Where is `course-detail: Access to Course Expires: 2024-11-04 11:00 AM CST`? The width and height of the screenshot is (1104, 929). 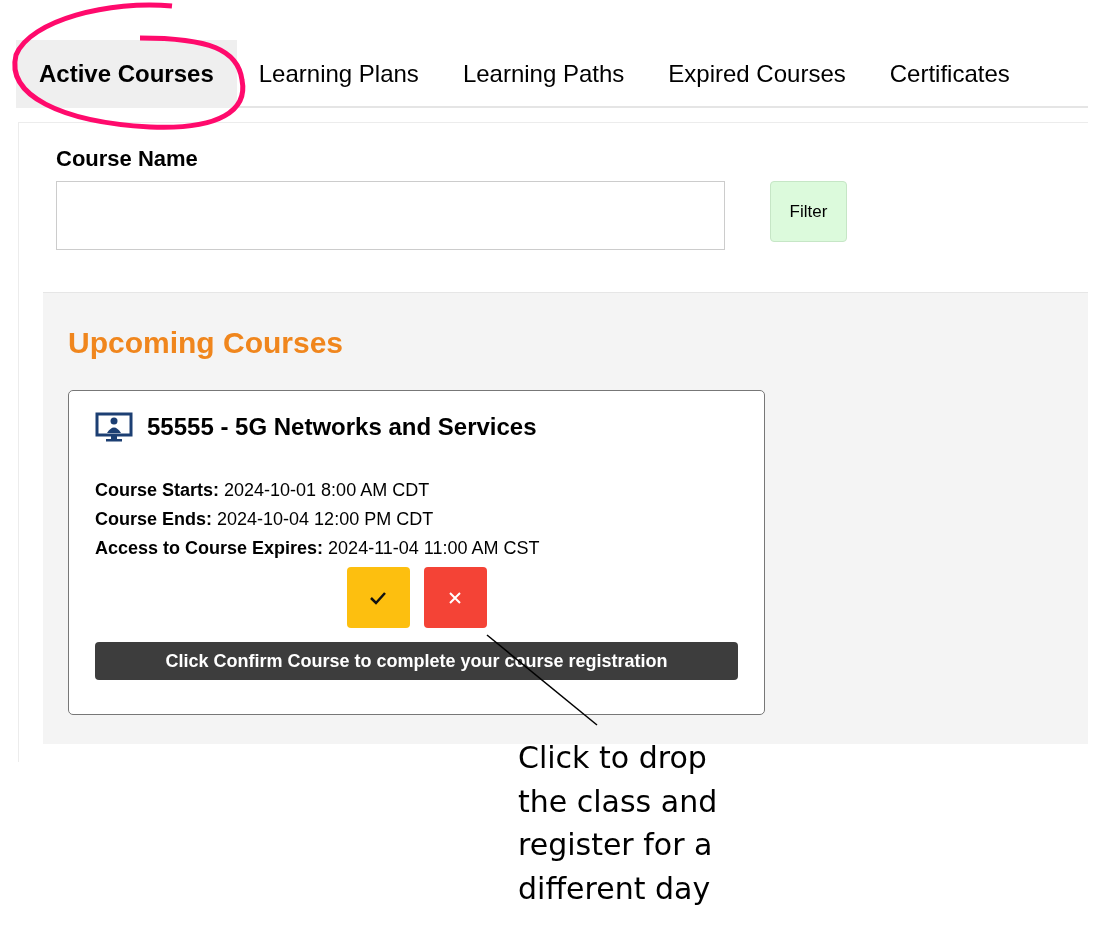
course-detail: Access to Course Expires: 2024-11-04 11:00 AM CST is located at coordinates (318, 548).